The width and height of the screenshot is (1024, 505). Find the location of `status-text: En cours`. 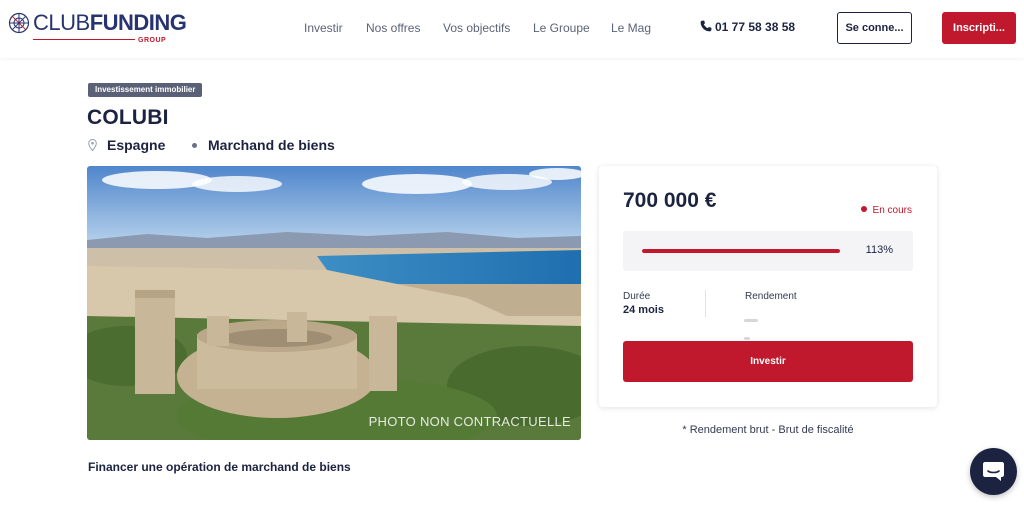

status-text: En cours is located at coordinates (892, 210).